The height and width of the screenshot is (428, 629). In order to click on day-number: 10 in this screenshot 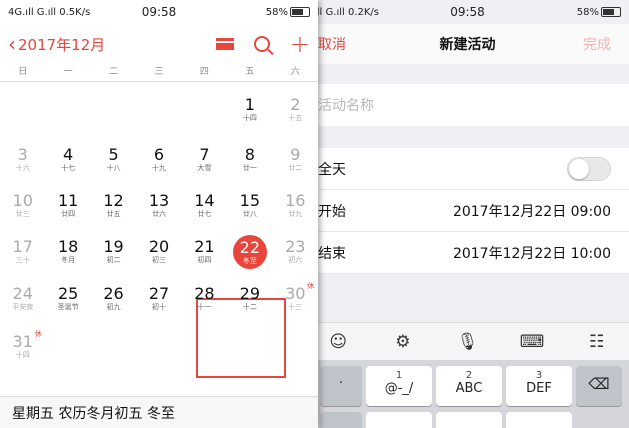, I will do `click(22, 200)`.